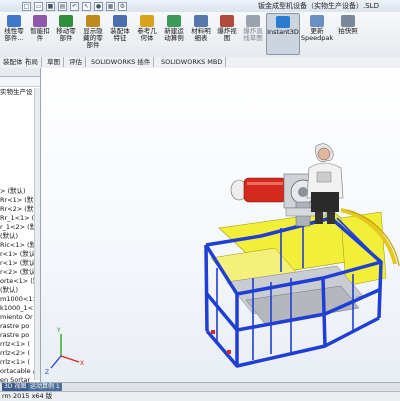 The image size is (400, 401). I want to click on reference-geometry-icon, so click(147, 21).